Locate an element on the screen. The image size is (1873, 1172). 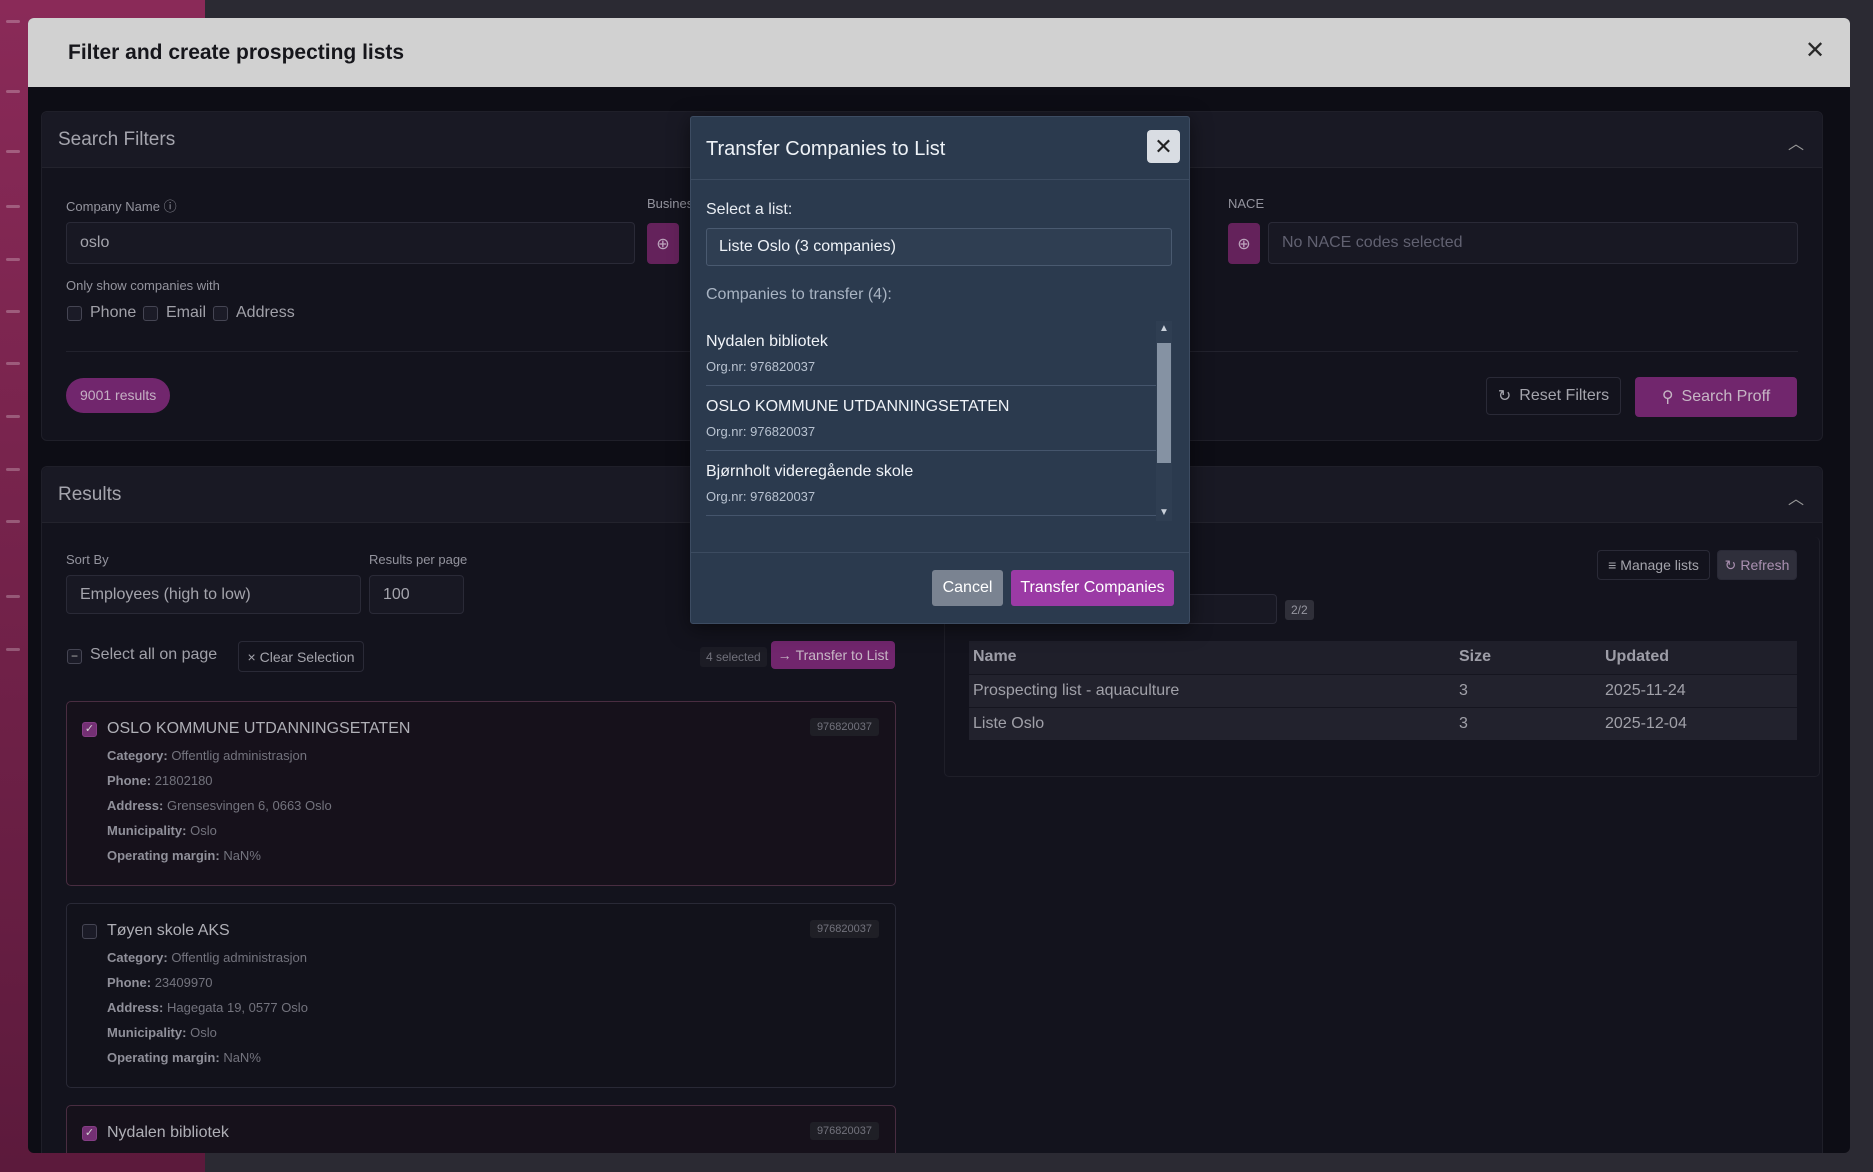
transfer-company-name: Bjørnholt videregående skole is located at coordinates (810, 471).